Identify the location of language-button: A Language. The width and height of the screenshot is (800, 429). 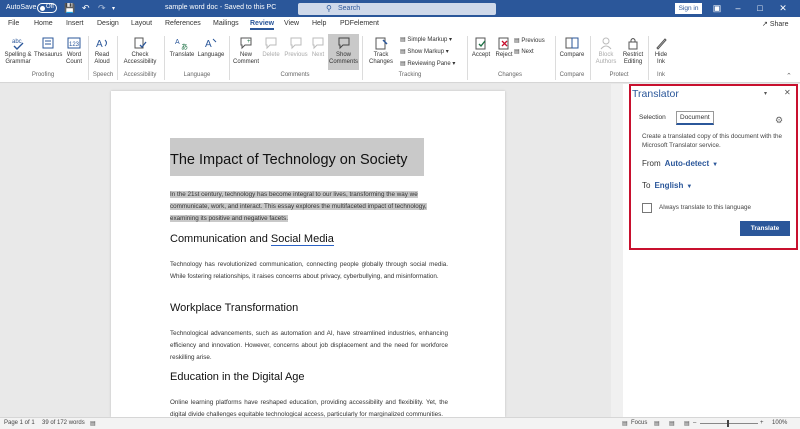
(211, 47).